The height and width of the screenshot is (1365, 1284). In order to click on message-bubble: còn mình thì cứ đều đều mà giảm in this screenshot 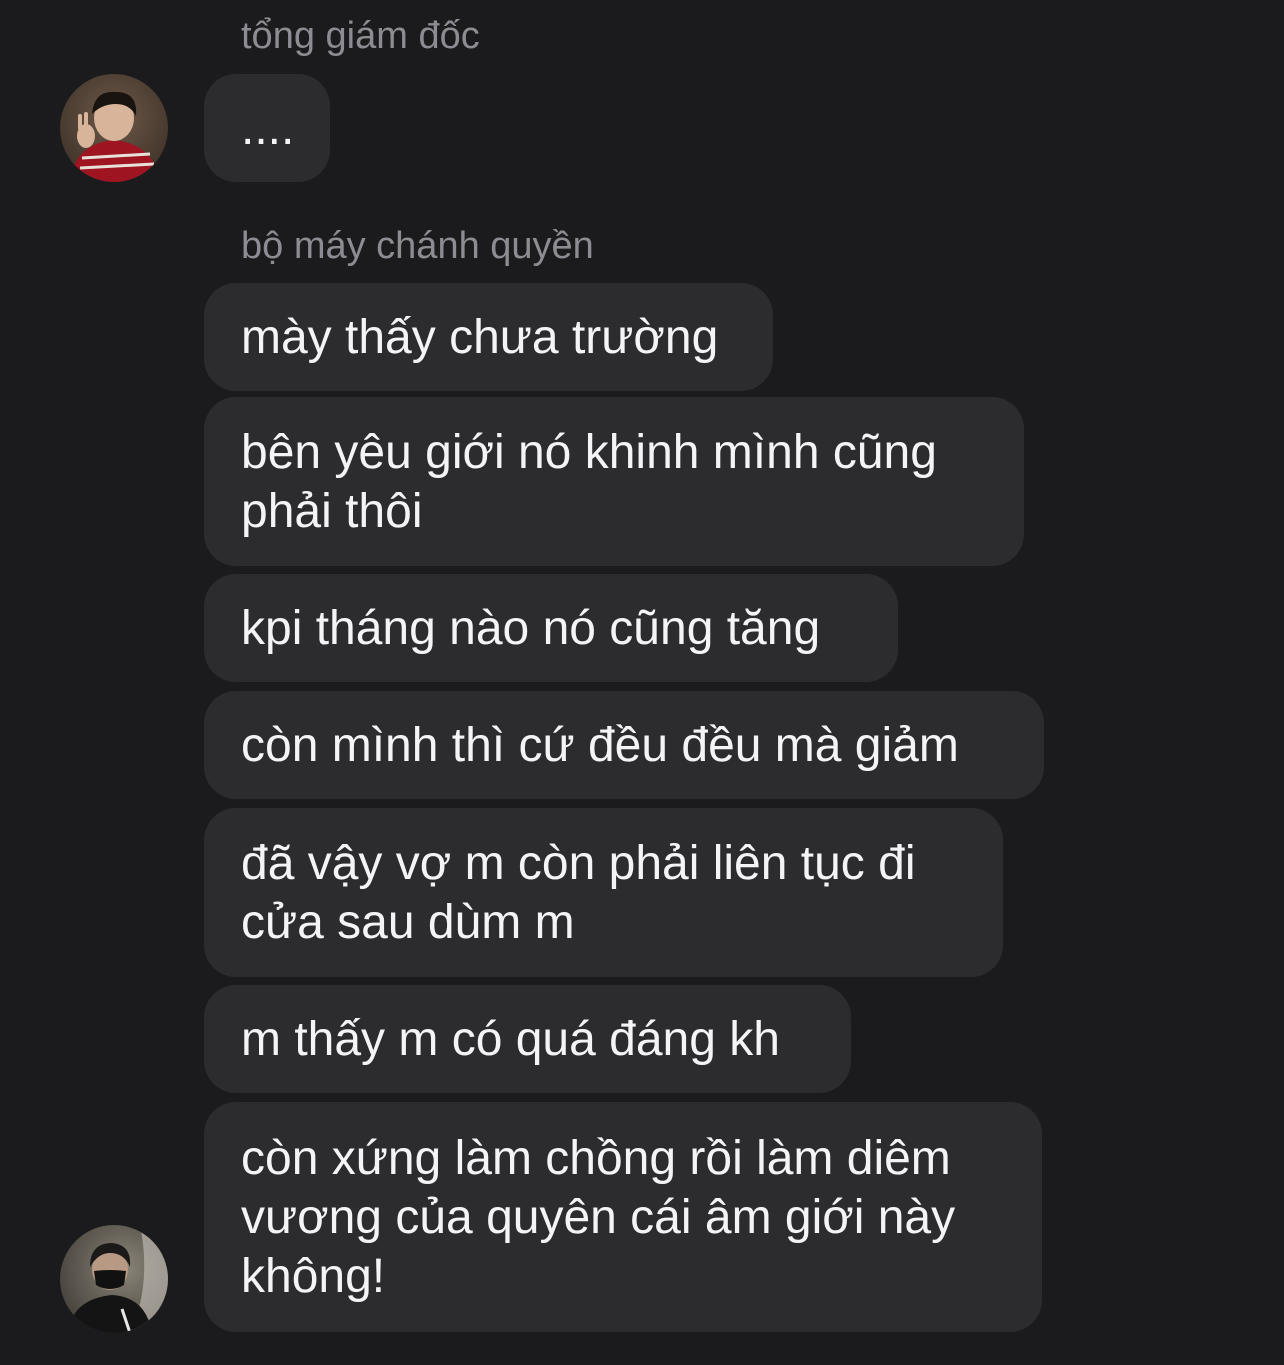, I will do `click(624, 745)`.